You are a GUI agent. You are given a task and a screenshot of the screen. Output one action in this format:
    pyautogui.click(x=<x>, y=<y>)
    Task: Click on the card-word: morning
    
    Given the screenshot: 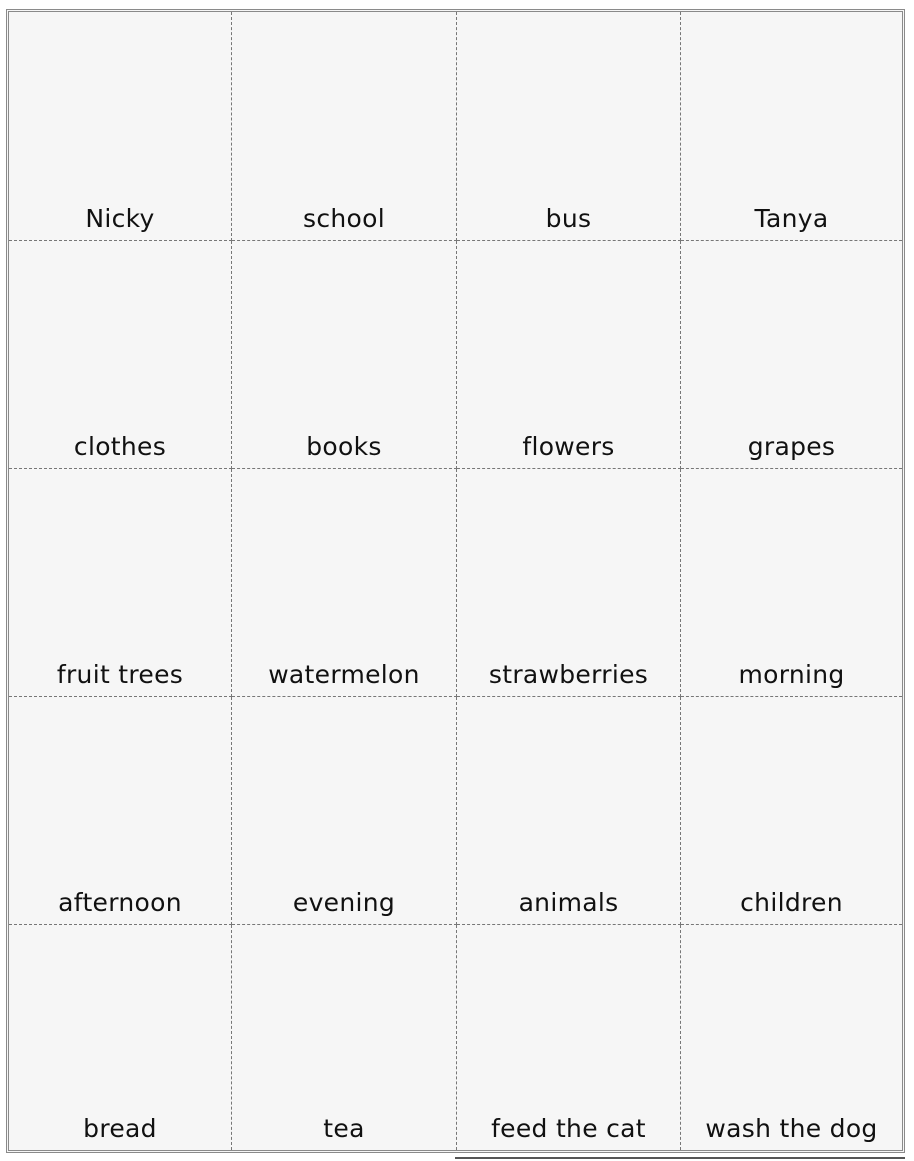 What is the action you would take?
    pyautogui.click(x=791, y=674)
    